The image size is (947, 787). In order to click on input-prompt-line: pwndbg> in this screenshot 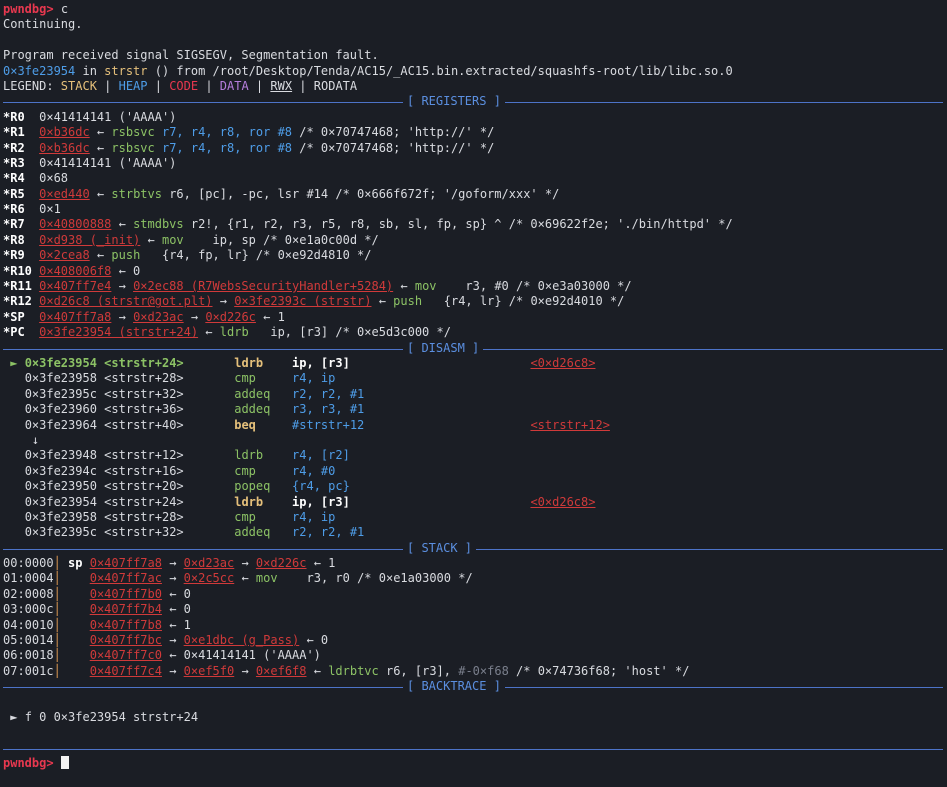, I will do `click(475, 763)`.